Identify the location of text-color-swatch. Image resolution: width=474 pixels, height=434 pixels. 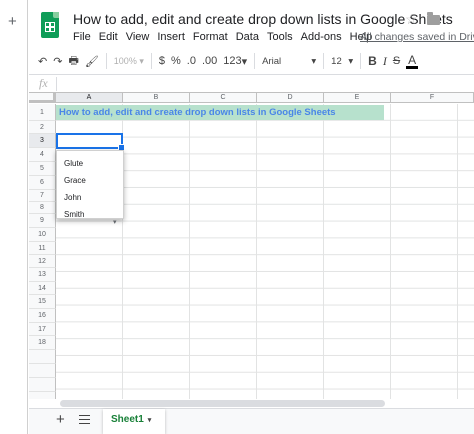
(412, 67).